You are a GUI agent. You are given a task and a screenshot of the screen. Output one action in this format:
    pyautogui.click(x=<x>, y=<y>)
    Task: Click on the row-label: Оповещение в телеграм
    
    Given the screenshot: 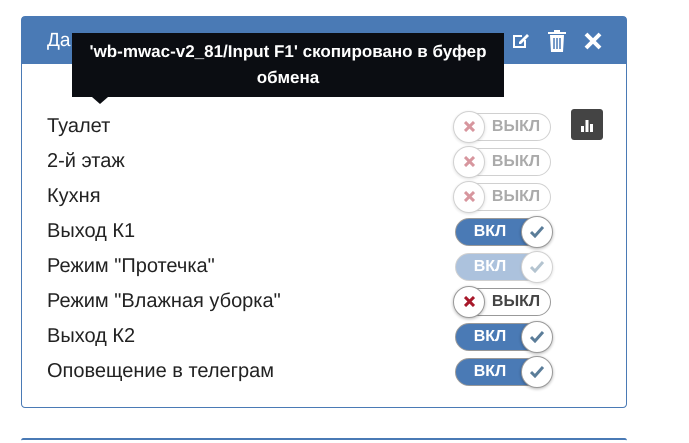 What is the action you would take?
    pyautogui.click(x=160, y=371)
    